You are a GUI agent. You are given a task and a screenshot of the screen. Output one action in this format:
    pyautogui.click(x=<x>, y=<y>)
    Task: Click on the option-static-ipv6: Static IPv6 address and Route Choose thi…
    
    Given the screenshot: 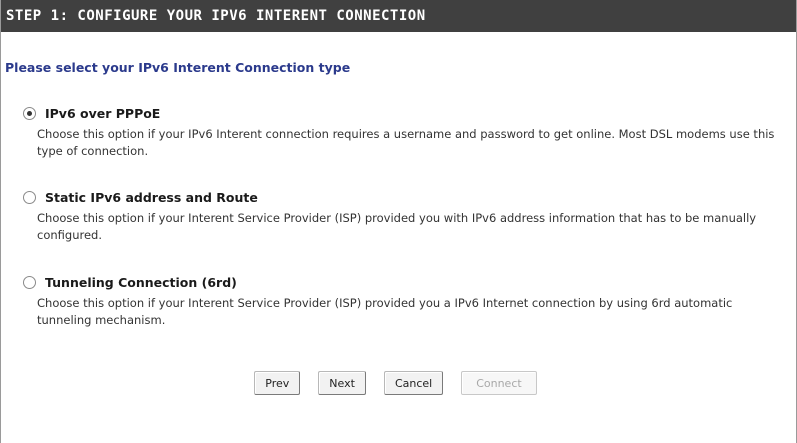 What is the action you would take?
    pyautogui.click(x=403, y=216)
    